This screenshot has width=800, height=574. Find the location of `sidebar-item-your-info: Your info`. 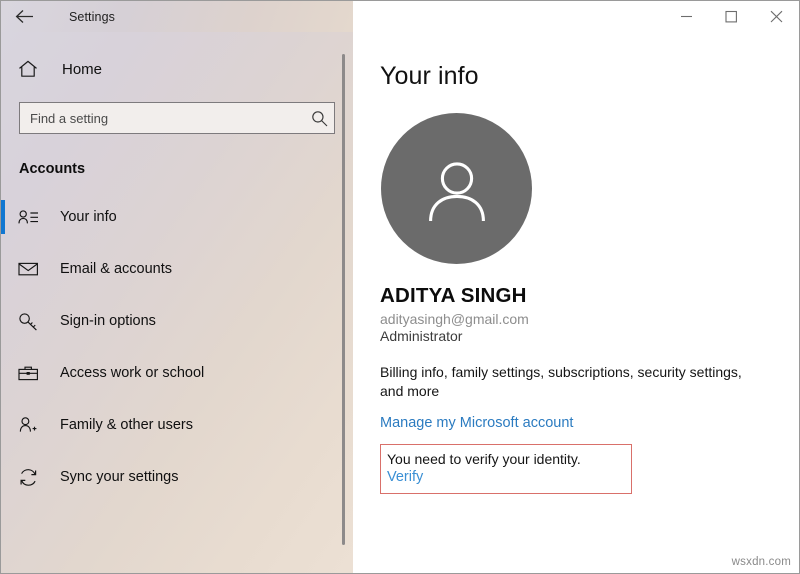

sidebar-item-your-info: Your info is located at coordinates (177, 217).